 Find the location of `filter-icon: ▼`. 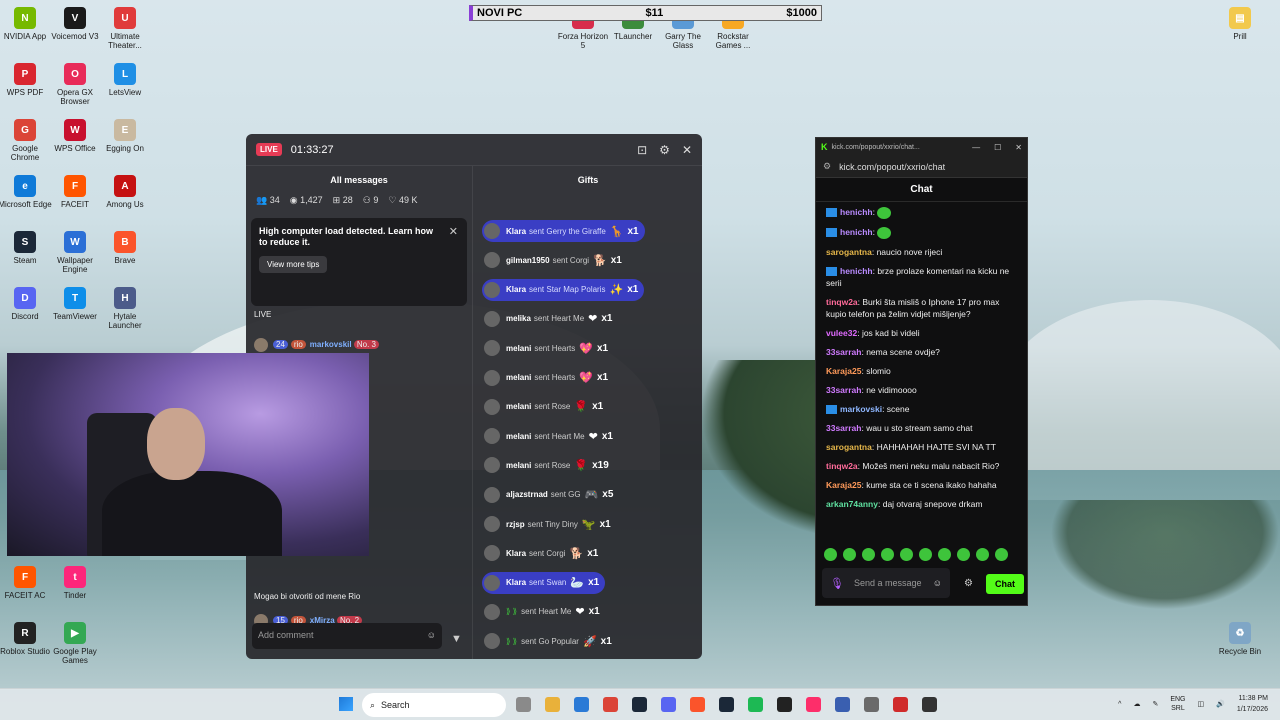

filter-icon: ▼ is located at coordinates (456, 639).